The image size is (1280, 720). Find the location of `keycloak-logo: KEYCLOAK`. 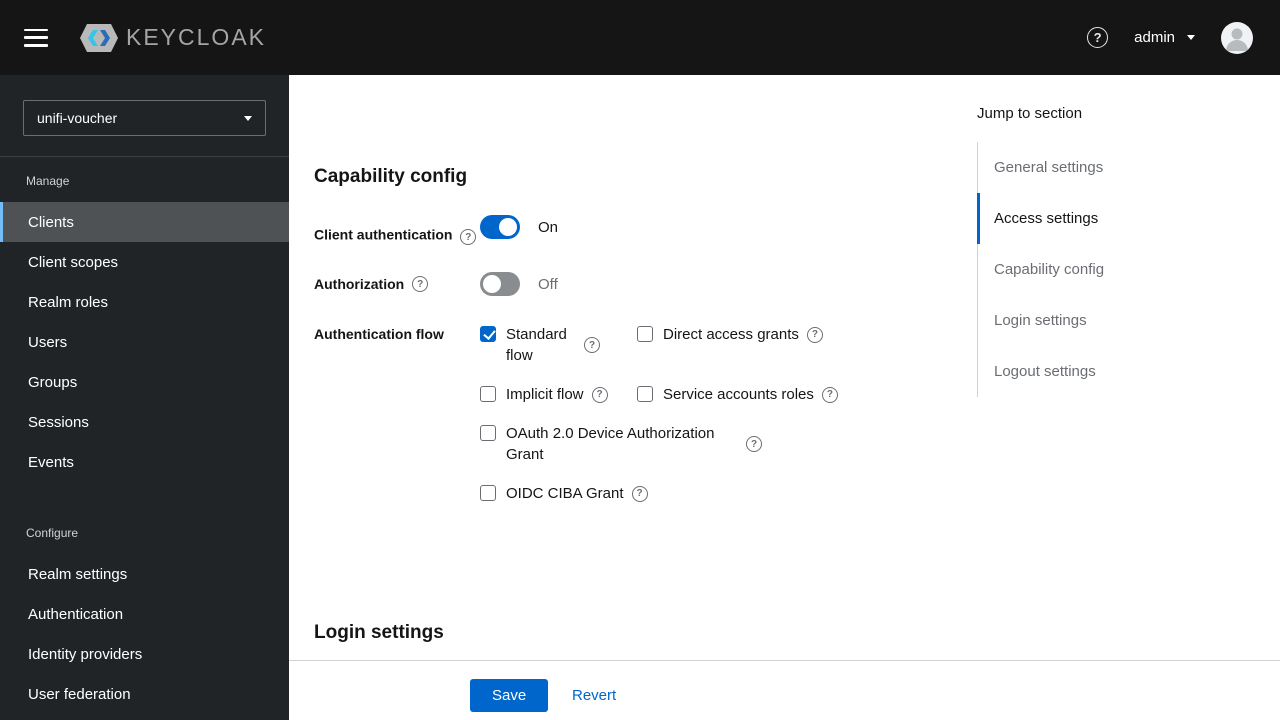

keycloak-logo: KEYCLOAK is located at coordinates (172, 38).